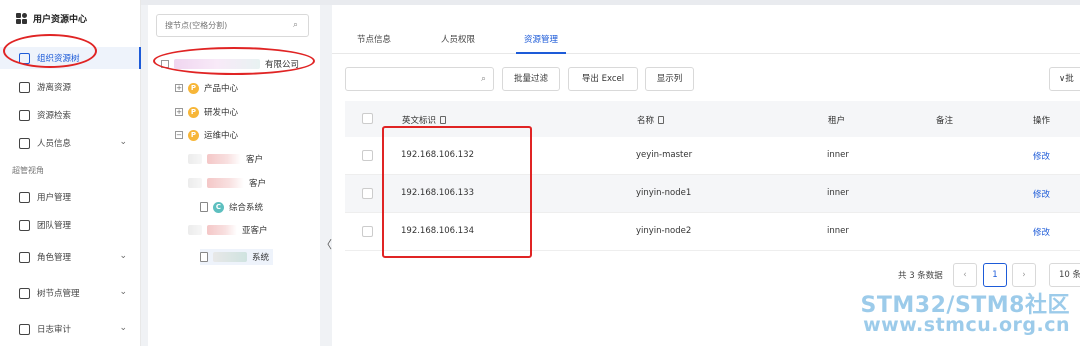  I want to click on column-header-id: 英文标识, so click(424, 120).